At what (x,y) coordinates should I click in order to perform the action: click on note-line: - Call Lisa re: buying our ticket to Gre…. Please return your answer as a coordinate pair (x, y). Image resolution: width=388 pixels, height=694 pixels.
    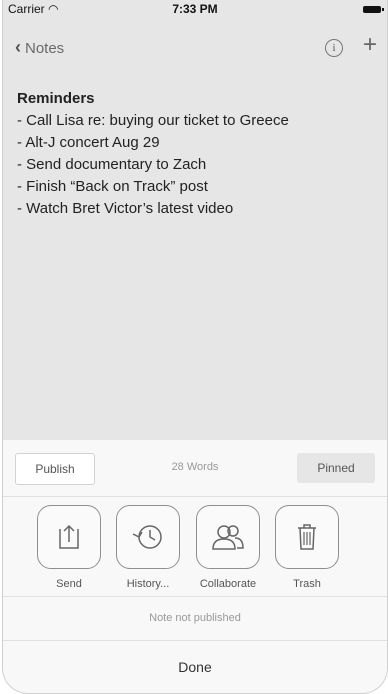
    Looking at the image, I should click on (153, 120).